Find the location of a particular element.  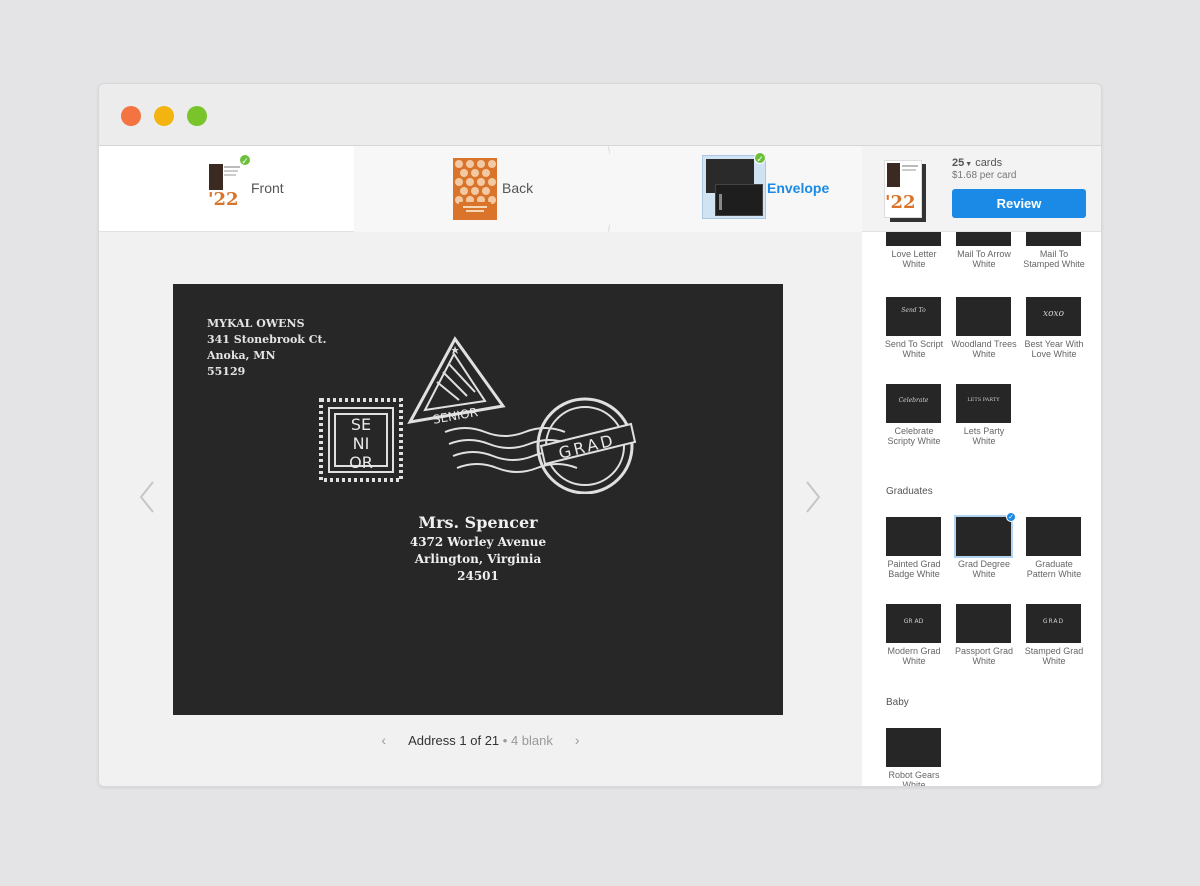

design-preview-text: GRAD is located at coordinates (1053, 621).